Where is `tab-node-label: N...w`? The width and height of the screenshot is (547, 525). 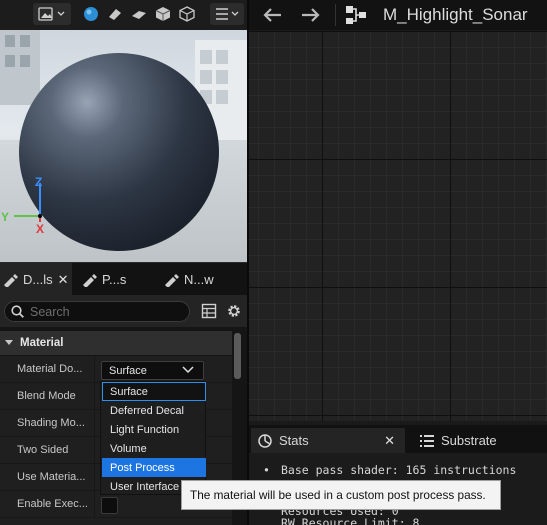
tab-node-label: N...w is located at coordinates (199, 279).